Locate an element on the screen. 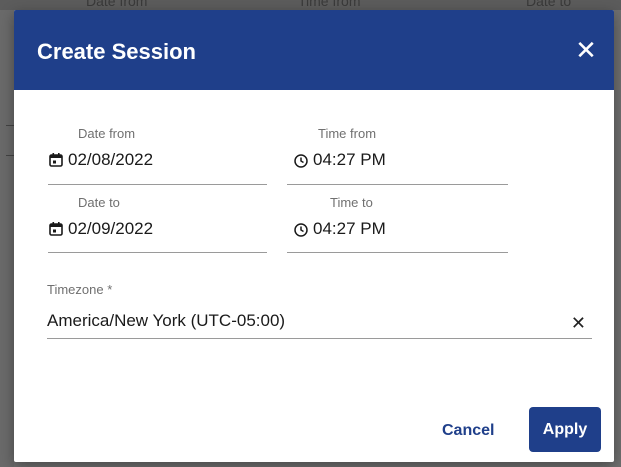 The width and height of the screenshot is (621, 467). time-from-input: 04:27 PM is located at coordinates (349, 160).